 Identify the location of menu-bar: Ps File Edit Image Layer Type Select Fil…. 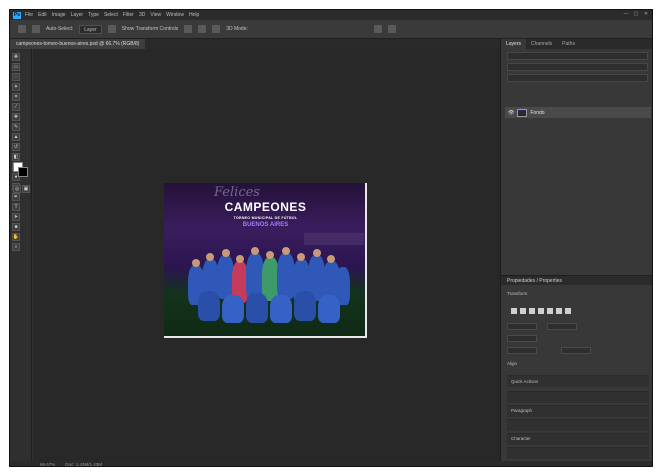
(331, 15).